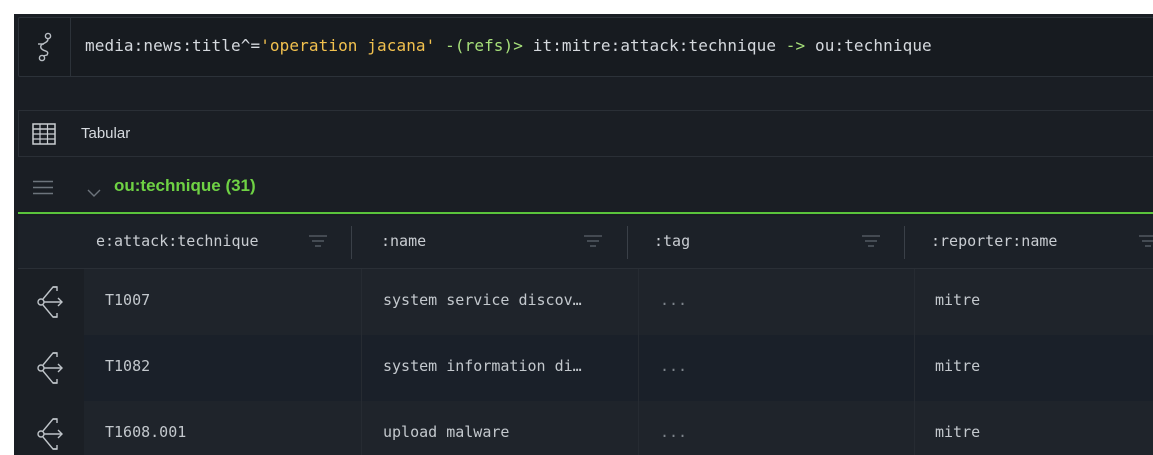 This screenshot has height=455, width=1153. I want to click on page-margin-top, so click(576, 7).